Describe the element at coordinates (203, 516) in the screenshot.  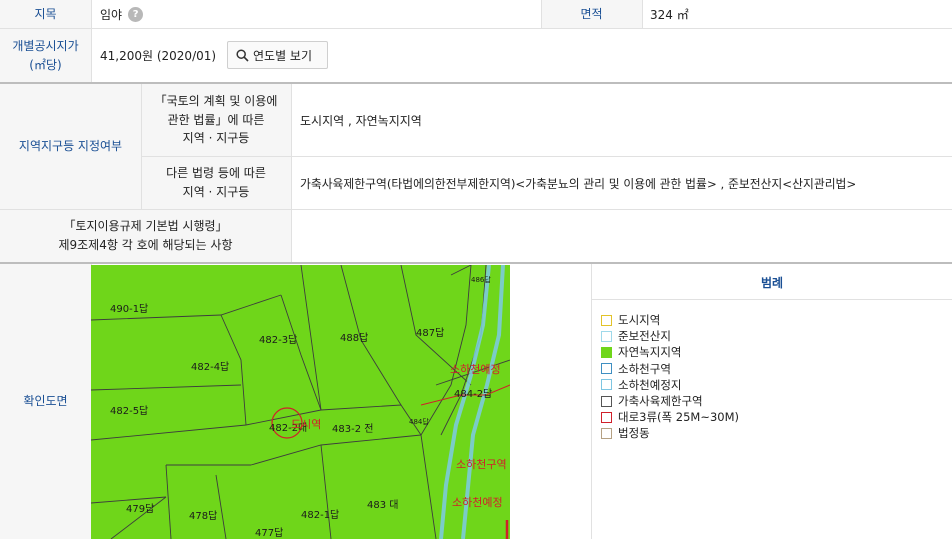
I see `map-parcel-label: 478답` at that location.